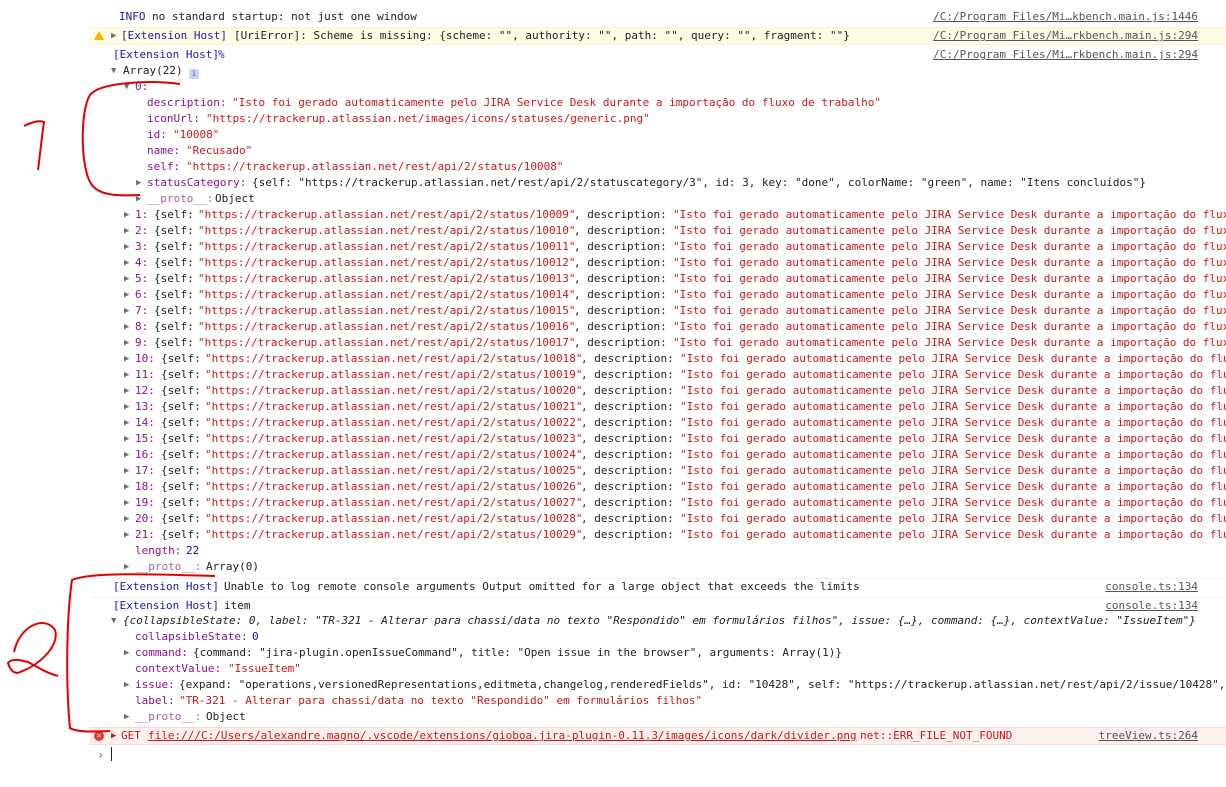 The image size is (1226, 787). I want to click on prop-contextvalue: contextValue: "IssueItem", so click(218, 668).